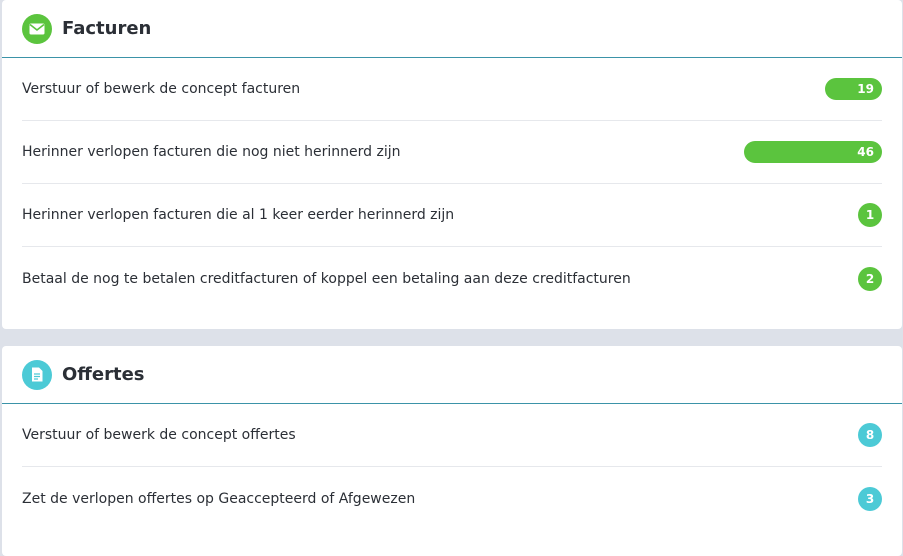 This screenshot has height=556, width=903. What do you see at coordinates (813, 152) in the screenshot?
I see `count-badge: 46` at bounding box center [813, 152].